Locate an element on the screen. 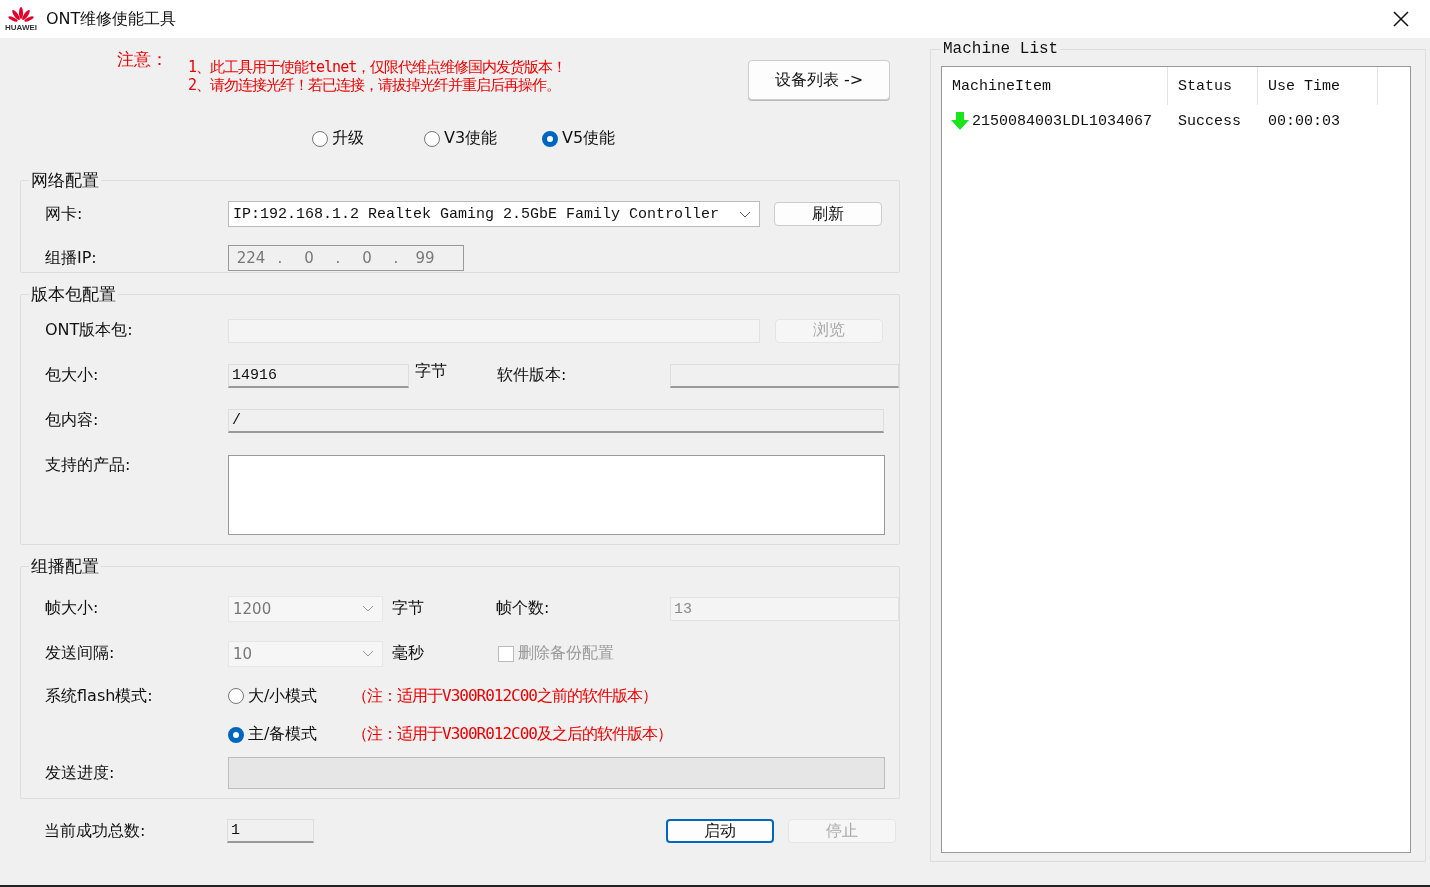 This screenshot has height=887, width=1430. status-cell-text: Success is located at coordinates (1209, 121).